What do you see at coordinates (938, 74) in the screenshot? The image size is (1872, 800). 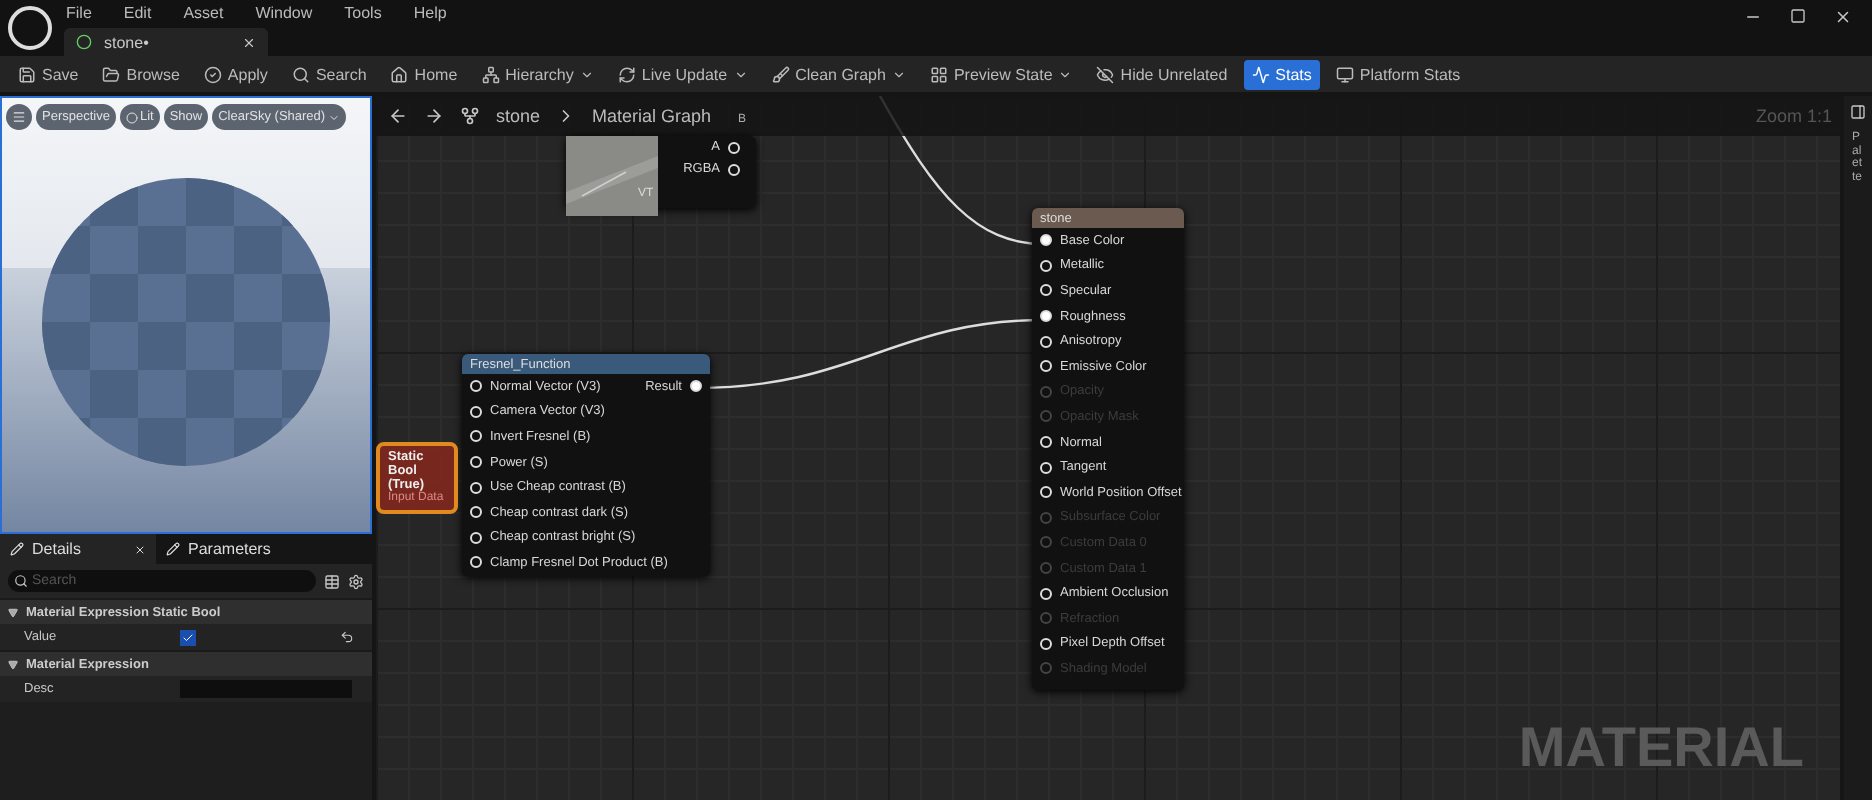 I see `grid-icon` at bounding box center [938, 74].